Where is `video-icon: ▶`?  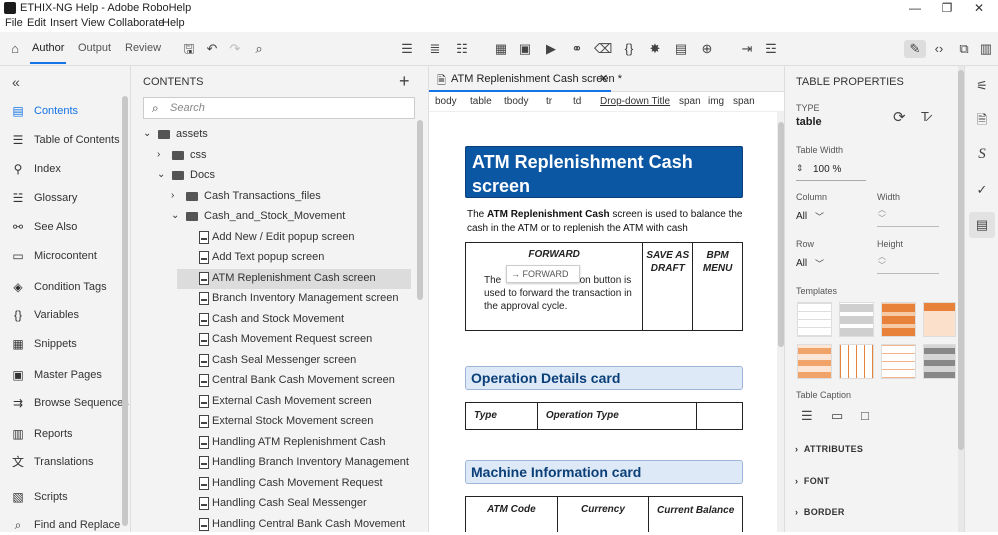
video-icon: ▶ is located at coordinates (551, 49).